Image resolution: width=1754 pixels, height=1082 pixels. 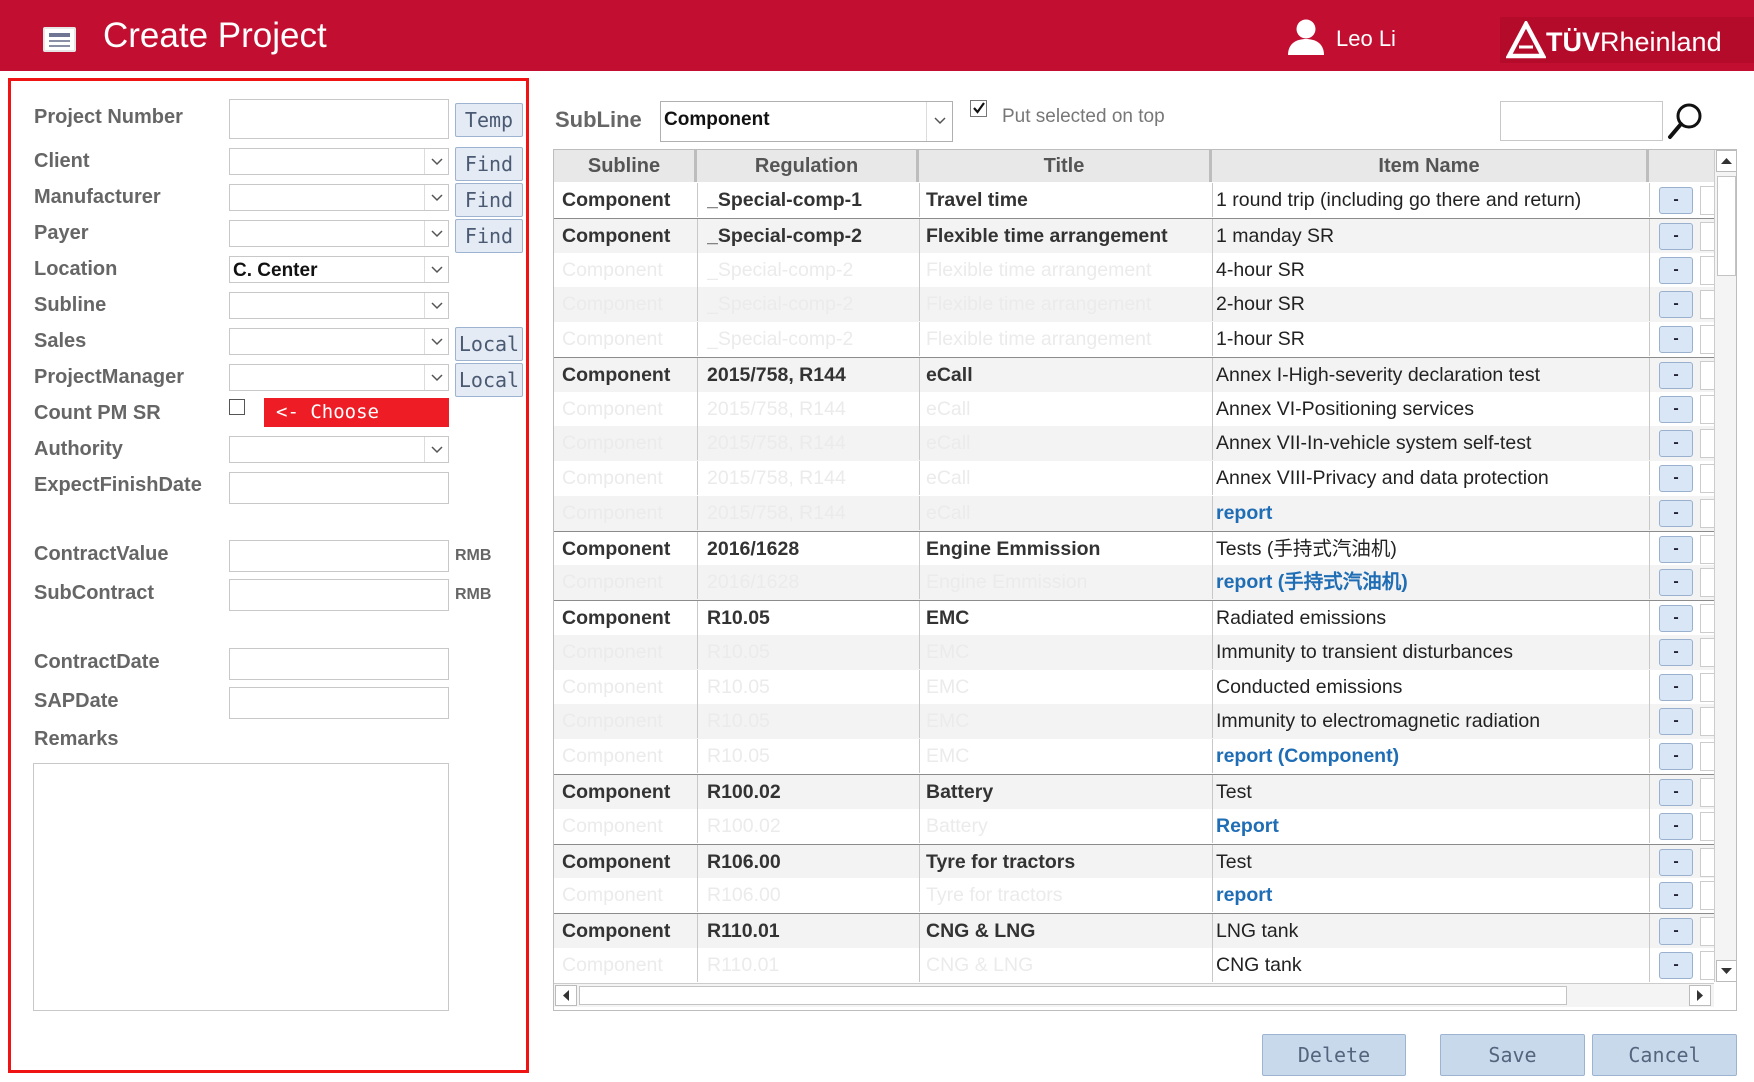 I want to click on table-row: Component R10.05 EMC report (Component) -, so click(x=1134, y=756).